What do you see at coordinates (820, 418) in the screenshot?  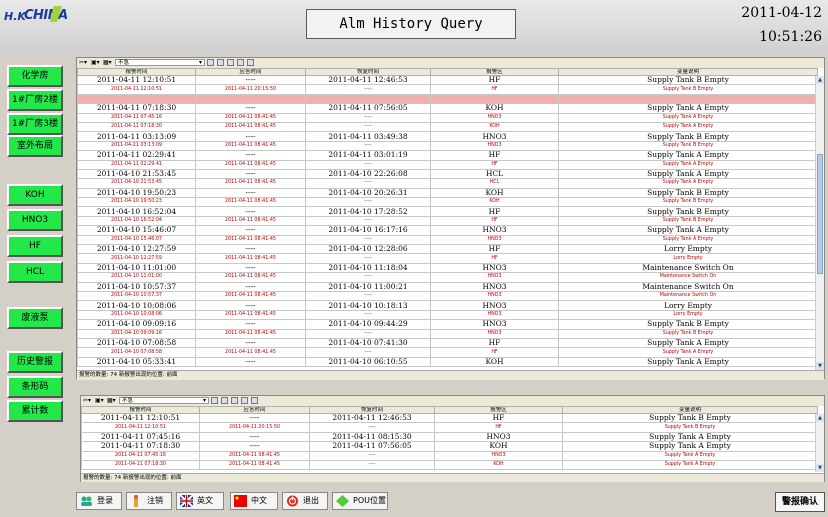 I see `scroll-up-icon-2: ▲` at bounding box center [820, 418].